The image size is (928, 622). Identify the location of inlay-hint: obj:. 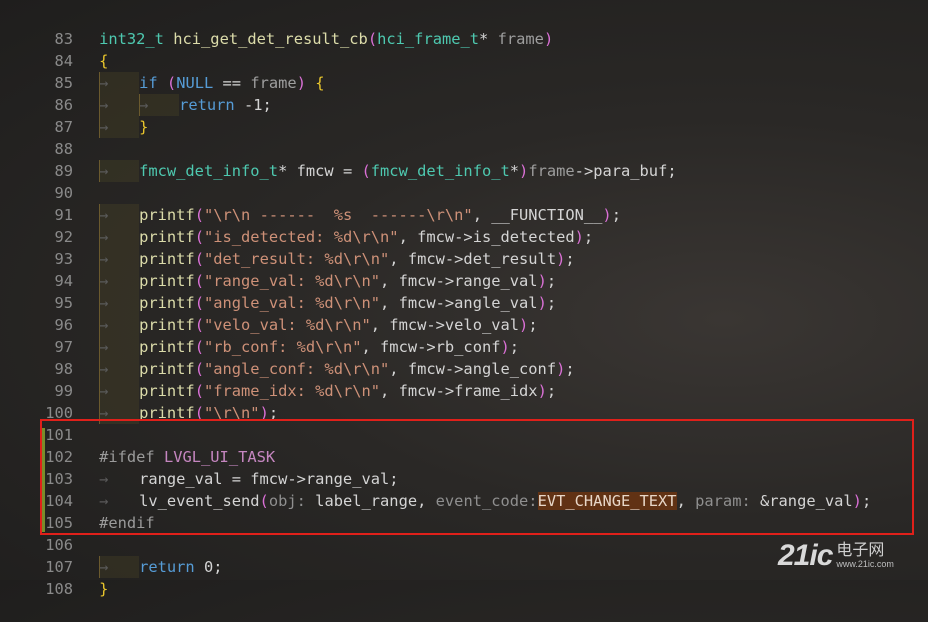
(287, 501).